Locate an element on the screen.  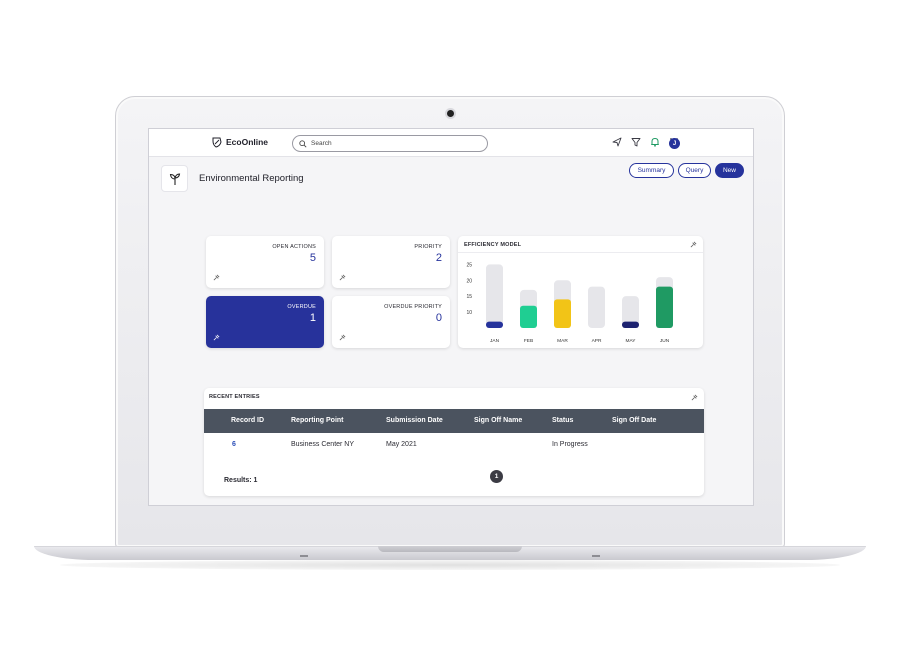
column-header-sign-off-date: Sign Off Date is located at coordinates (634, 420).